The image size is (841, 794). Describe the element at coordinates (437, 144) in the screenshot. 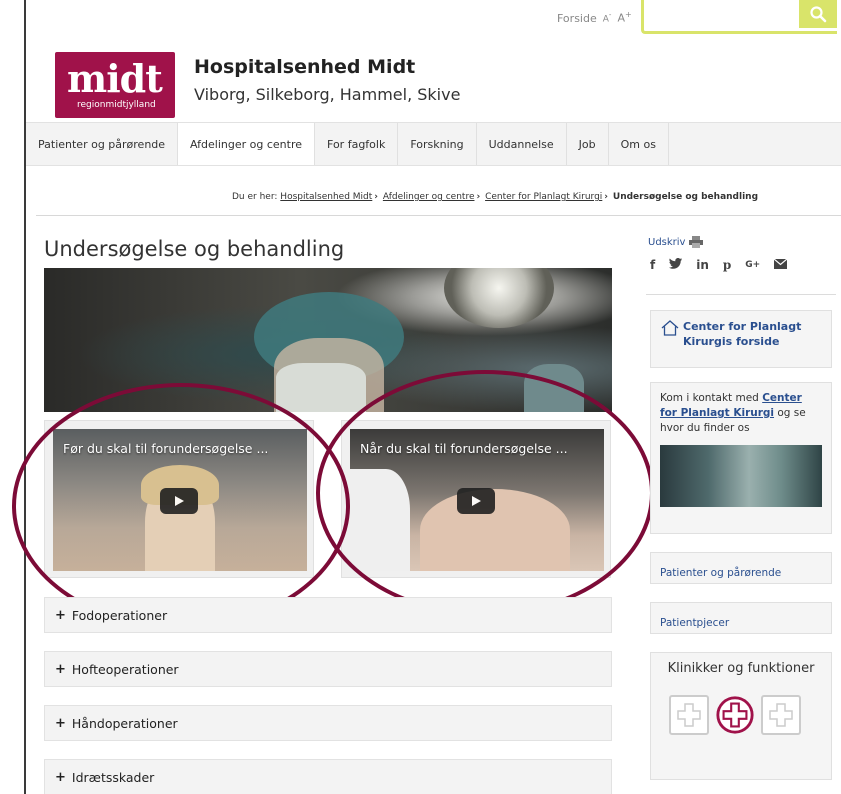

I see `nav-item-forskning: Forskning` at that location.